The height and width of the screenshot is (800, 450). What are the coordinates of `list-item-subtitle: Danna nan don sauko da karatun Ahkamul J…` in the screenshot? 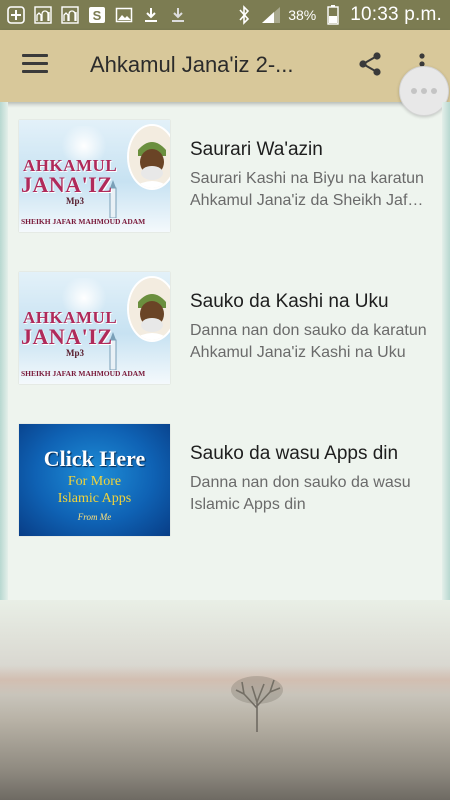 It's located at (308, 341).